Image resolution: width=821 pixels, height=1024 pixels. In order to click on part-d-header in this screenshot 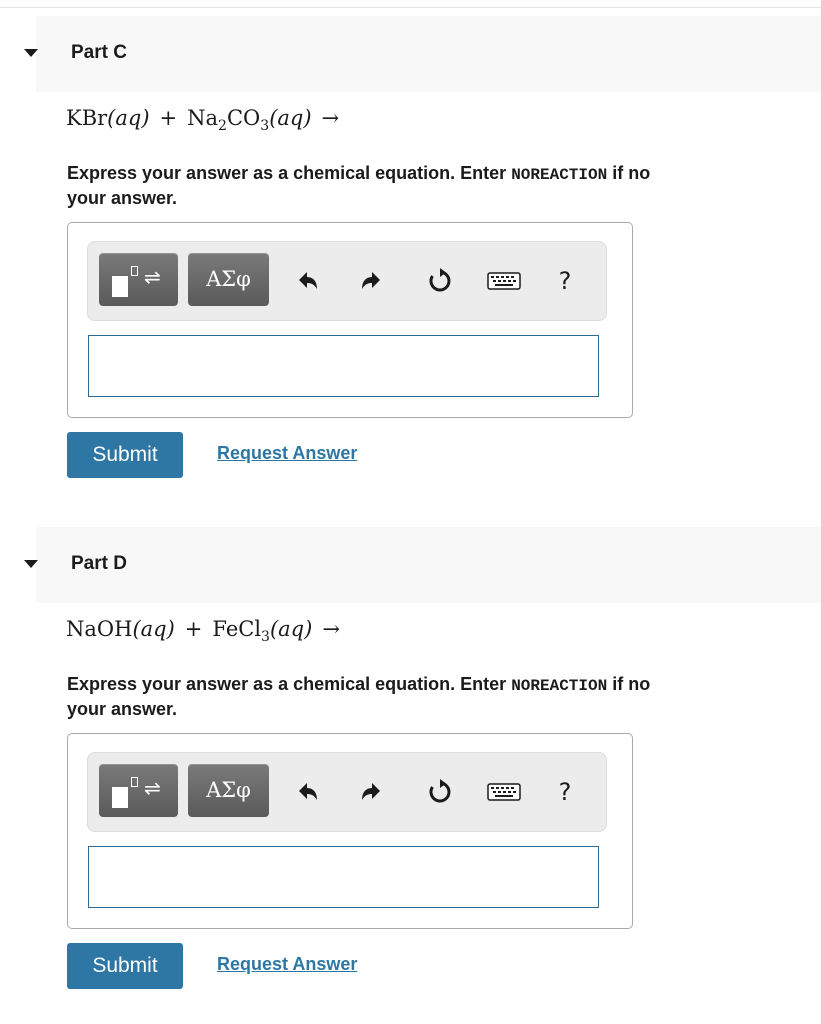, I will do `click(428, 565)`.